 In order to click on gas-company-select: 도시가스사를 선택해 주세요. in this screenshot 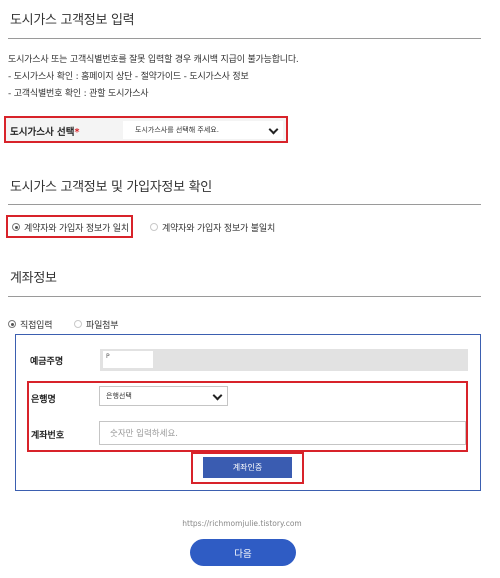, I will do `click(203, 130)`.